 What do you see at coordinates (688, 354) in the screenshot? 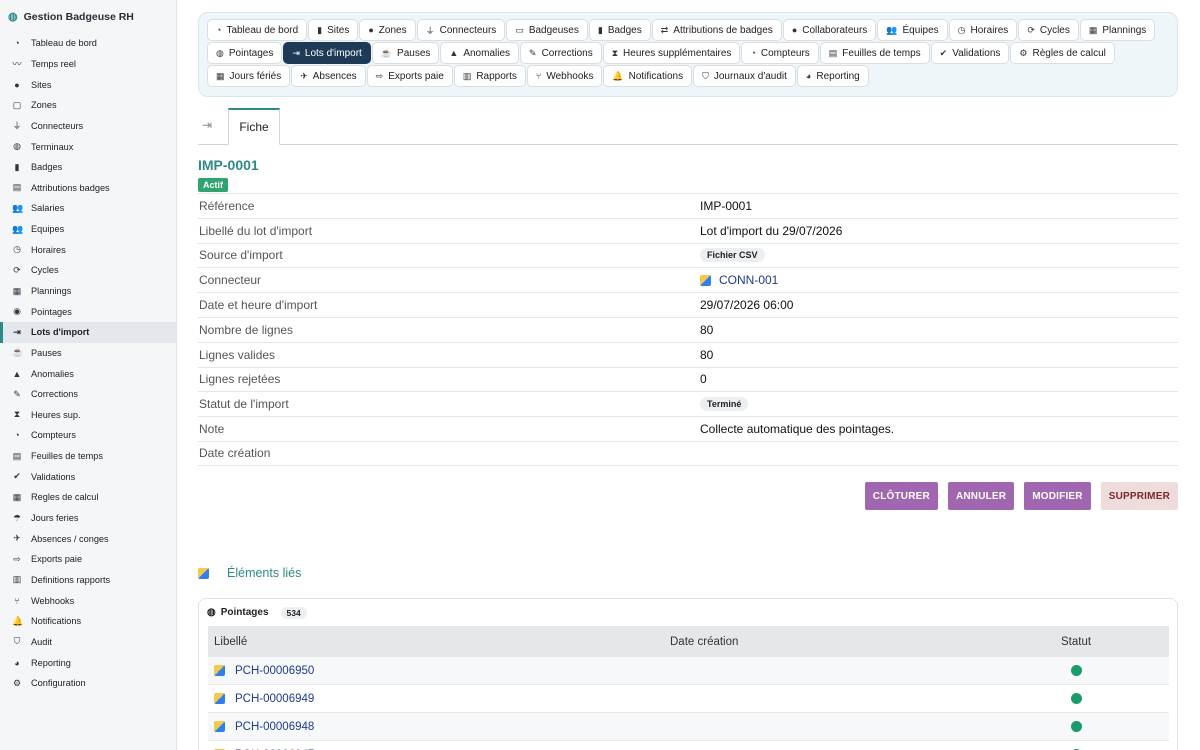
I see `detail-row: Lignes valides 80` at bounding box center [688, 354].